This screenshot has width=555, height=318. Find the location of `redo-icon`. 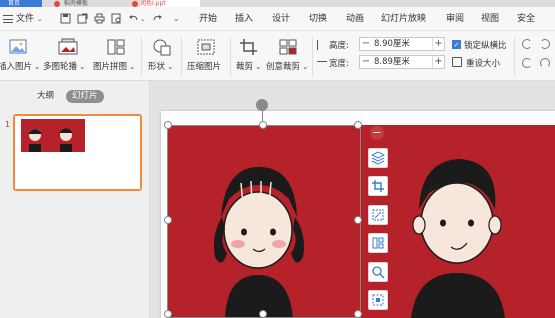

redo-icon is located at coordinates (157, 18).